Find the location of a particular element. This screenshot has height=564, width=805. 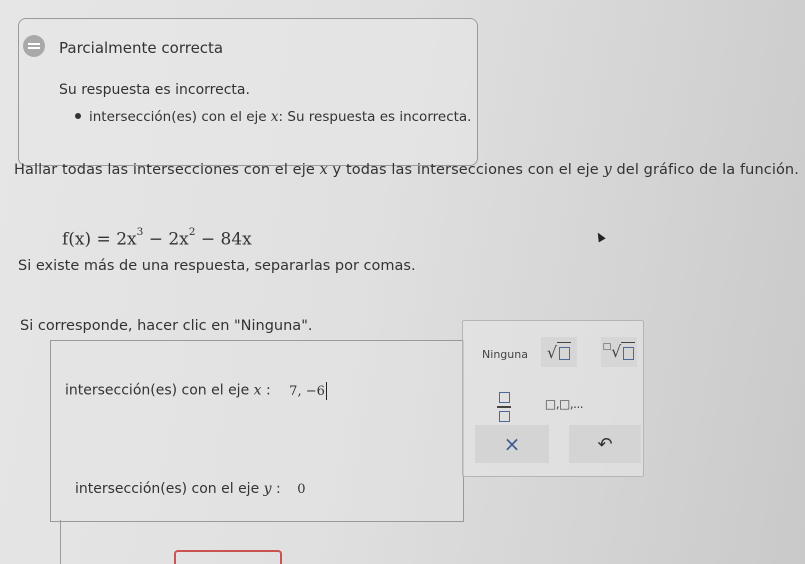

check-button-tab is located at coordinates (228, 557).